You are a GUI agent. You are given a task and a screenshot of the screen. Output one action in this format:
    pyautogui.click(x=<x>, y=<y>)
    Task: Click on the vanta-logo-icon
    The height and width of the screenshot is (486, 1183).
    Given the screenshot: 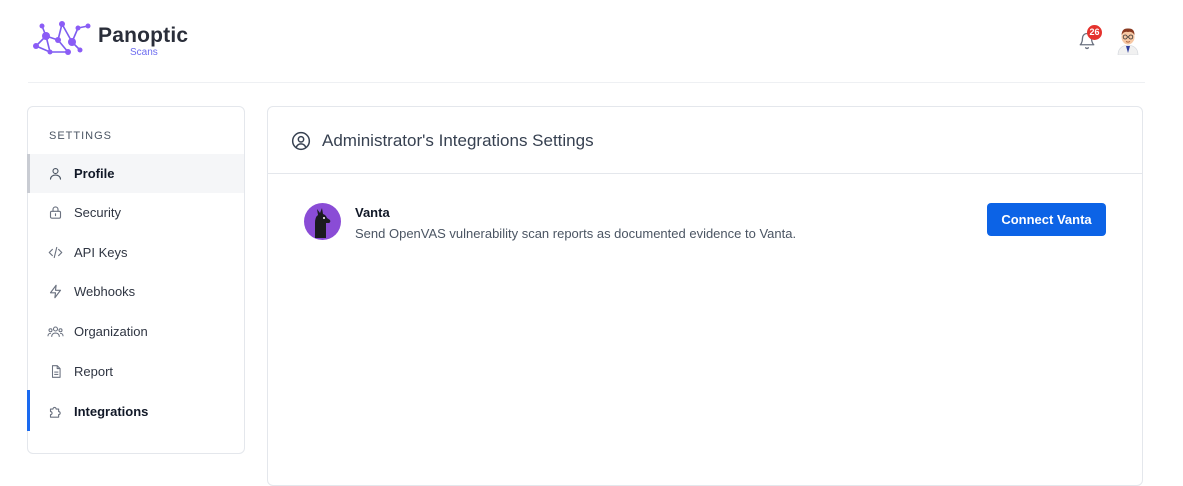 What is the action you would take?
    pyautogui.click(x=322, y=221)
    